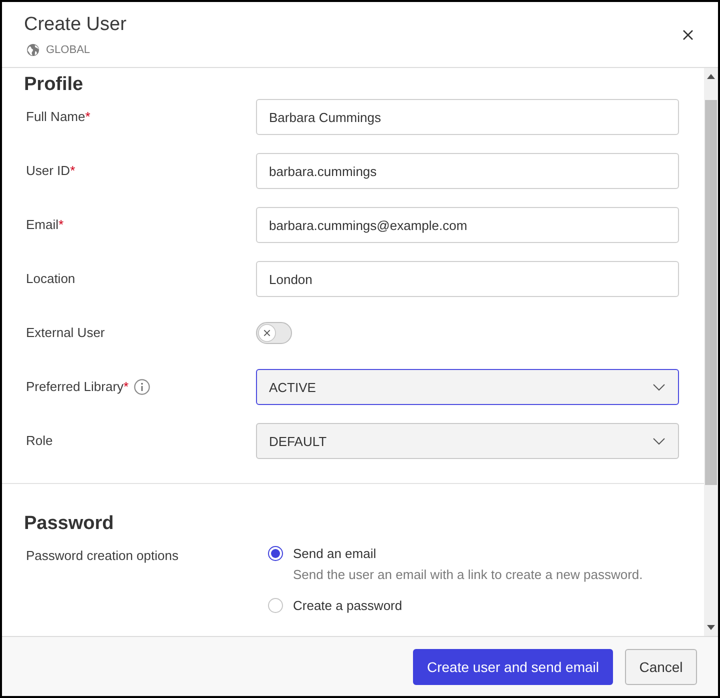  I want to click on section-heading: Password, so click(69, 524).